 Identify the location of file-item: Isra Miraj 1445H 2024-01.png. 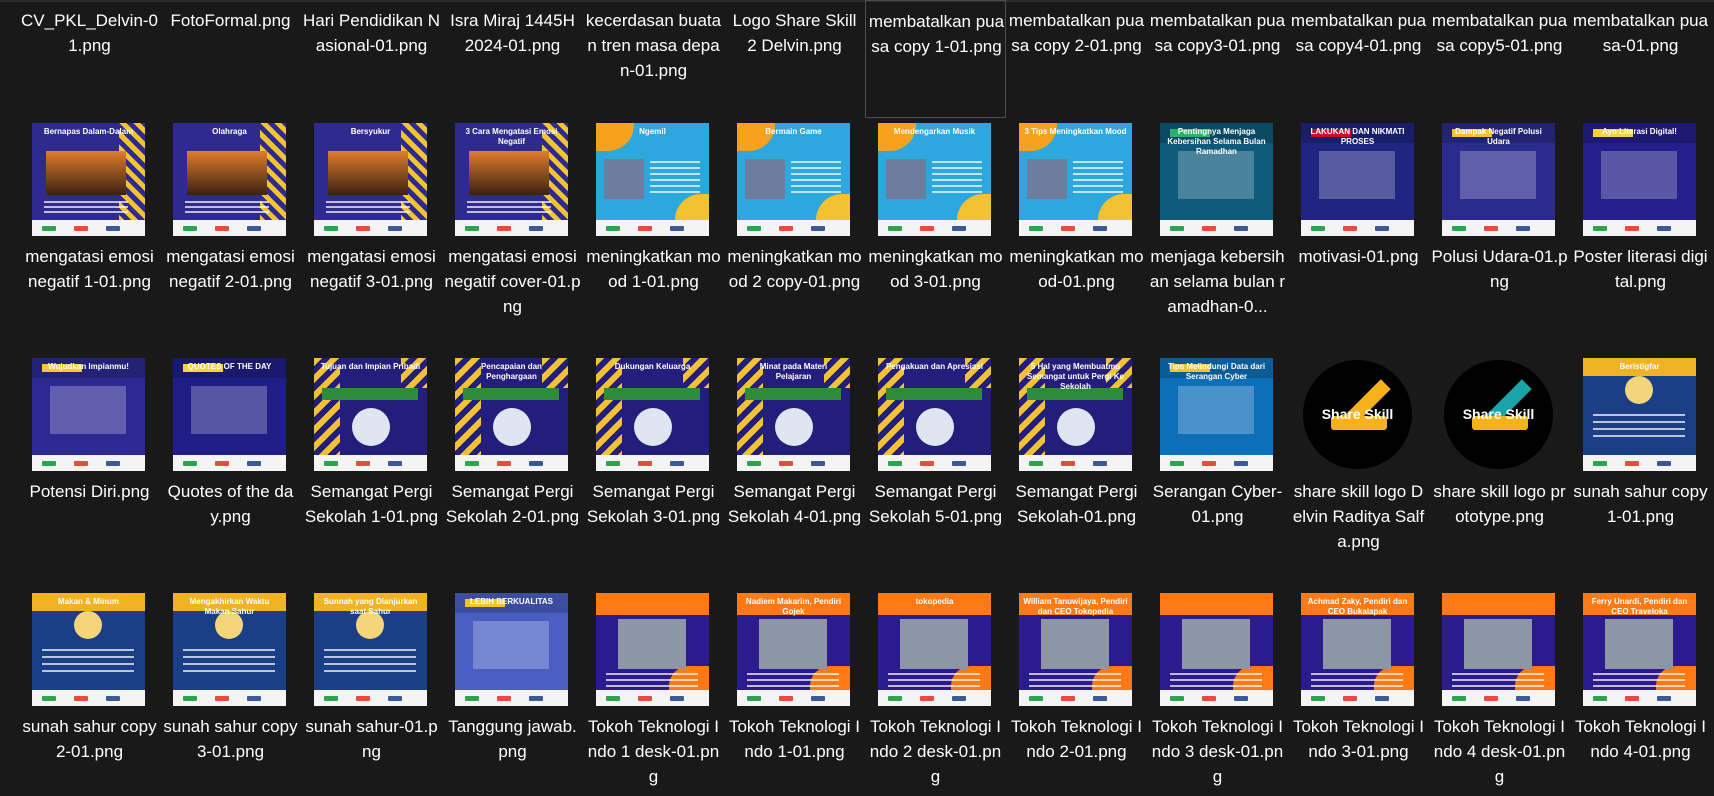
(512, 59).